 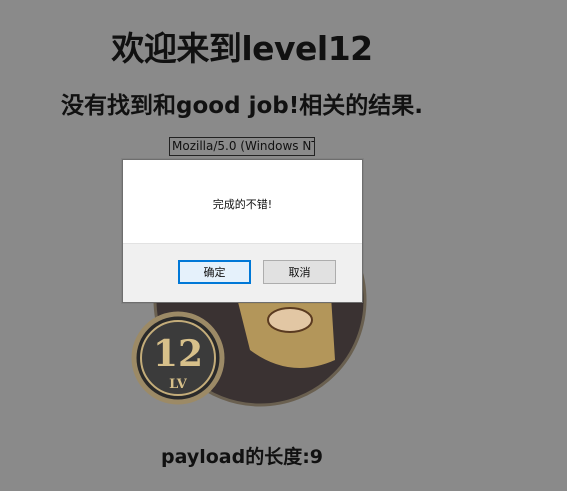 What do you see at coordinates (242, 106) in the screenshot?
I see `search-result-text: 没有找到和good job!相关的结果.` at bounding box center [242, 106].